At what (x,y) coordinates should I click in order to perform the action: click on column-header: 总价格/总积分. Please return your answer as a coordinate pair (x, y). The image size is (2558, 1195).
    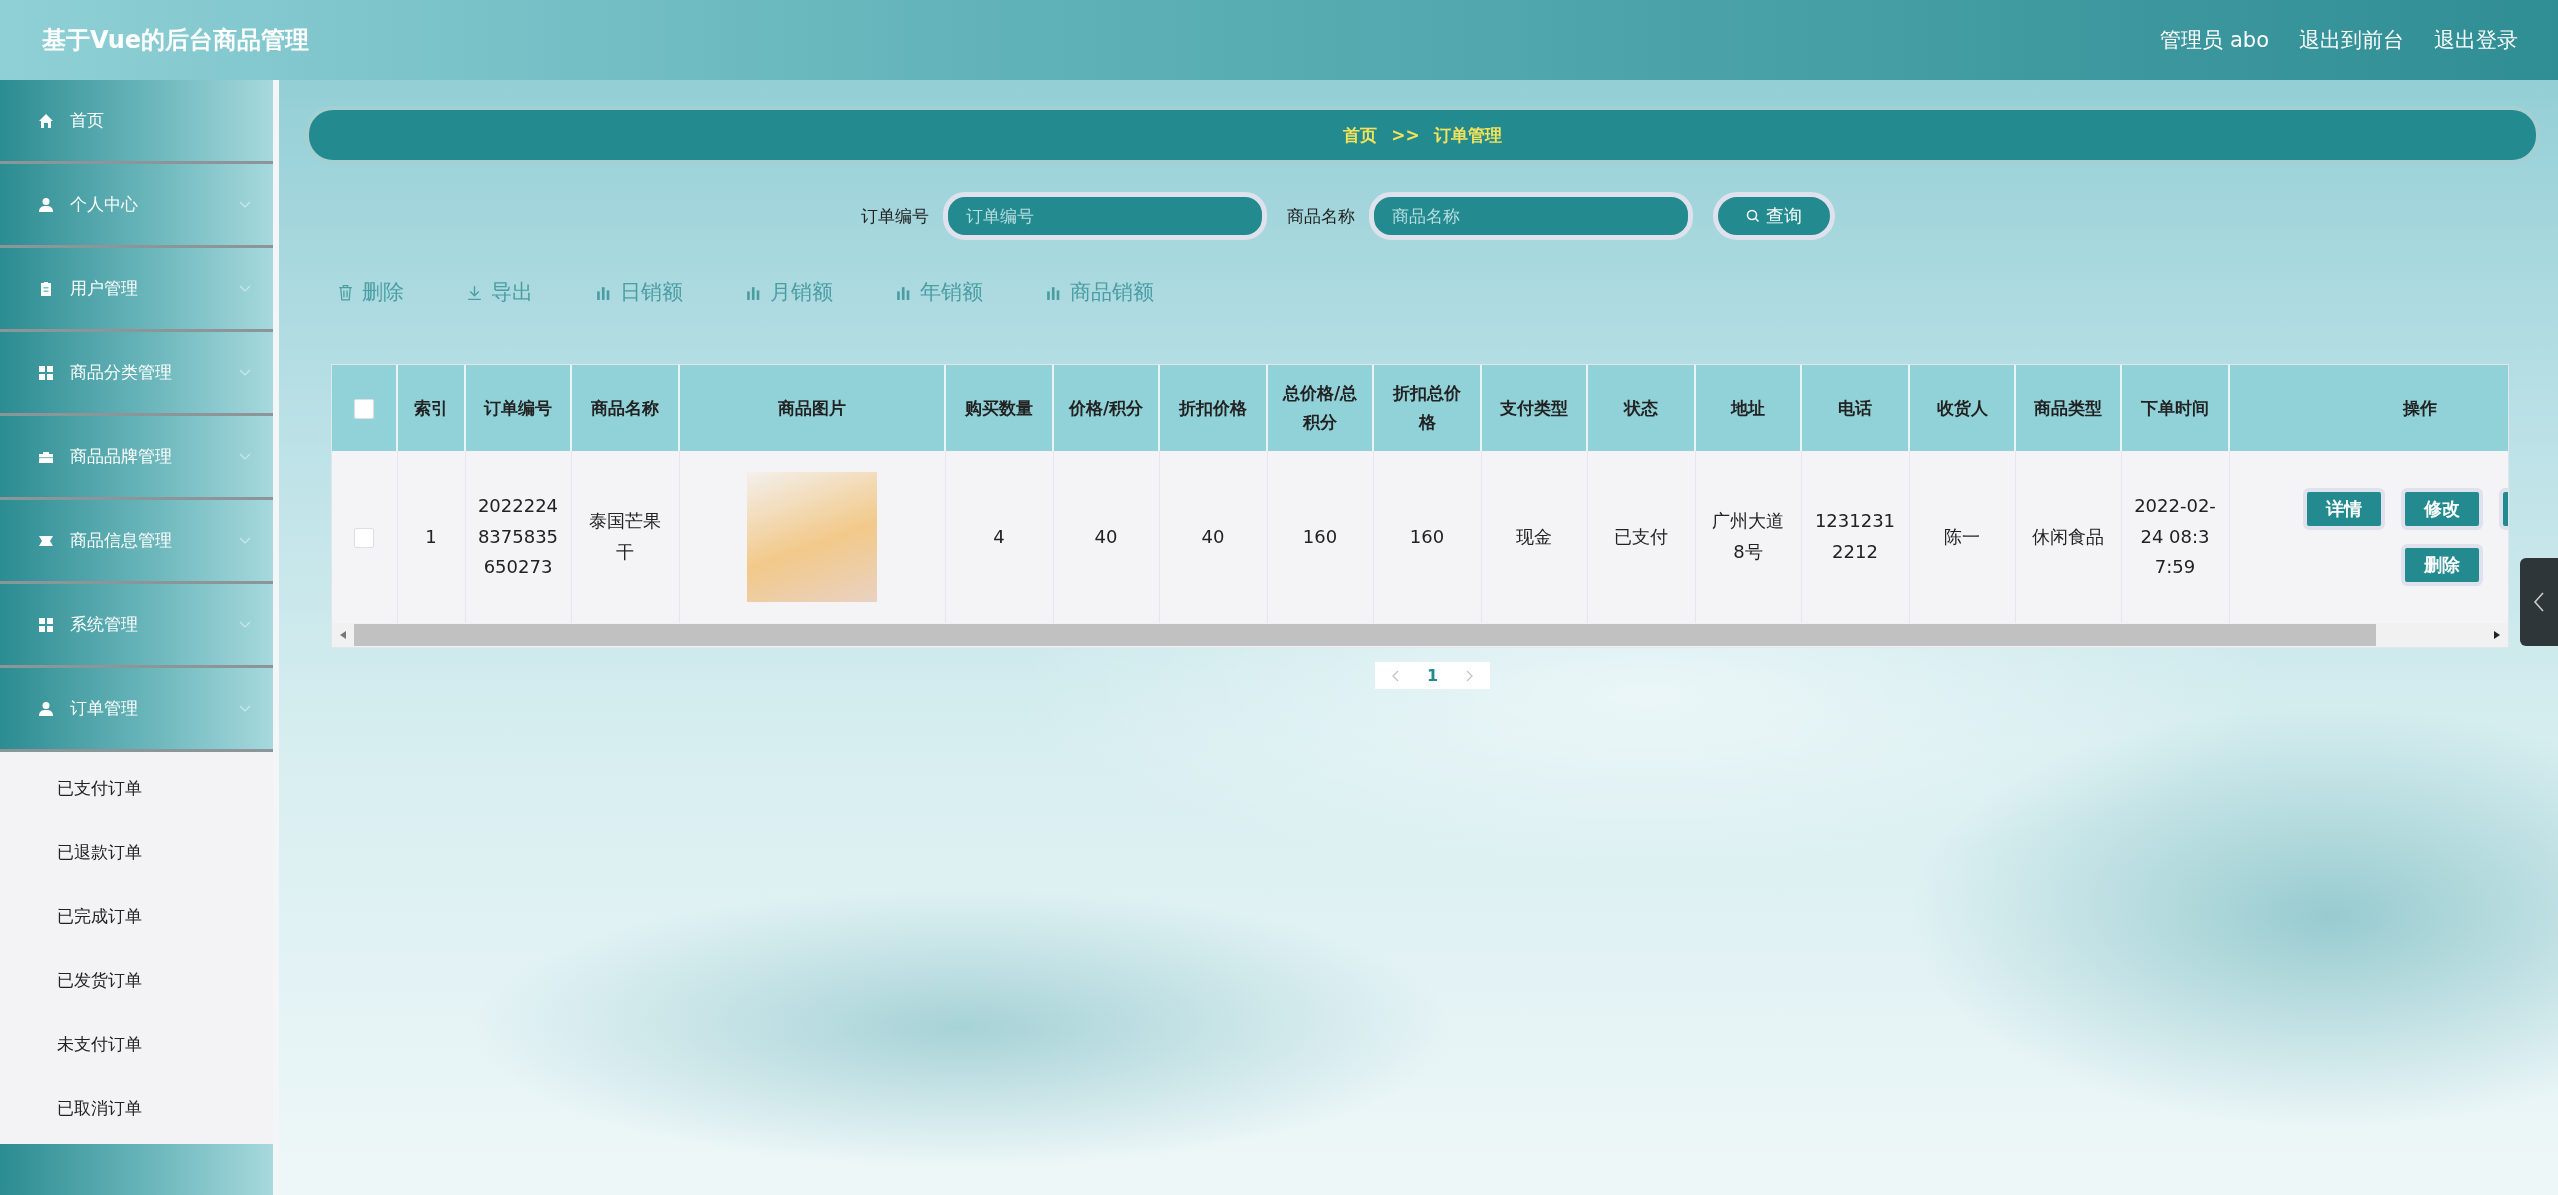
    Looking at the image, I should click on (1320, 407).